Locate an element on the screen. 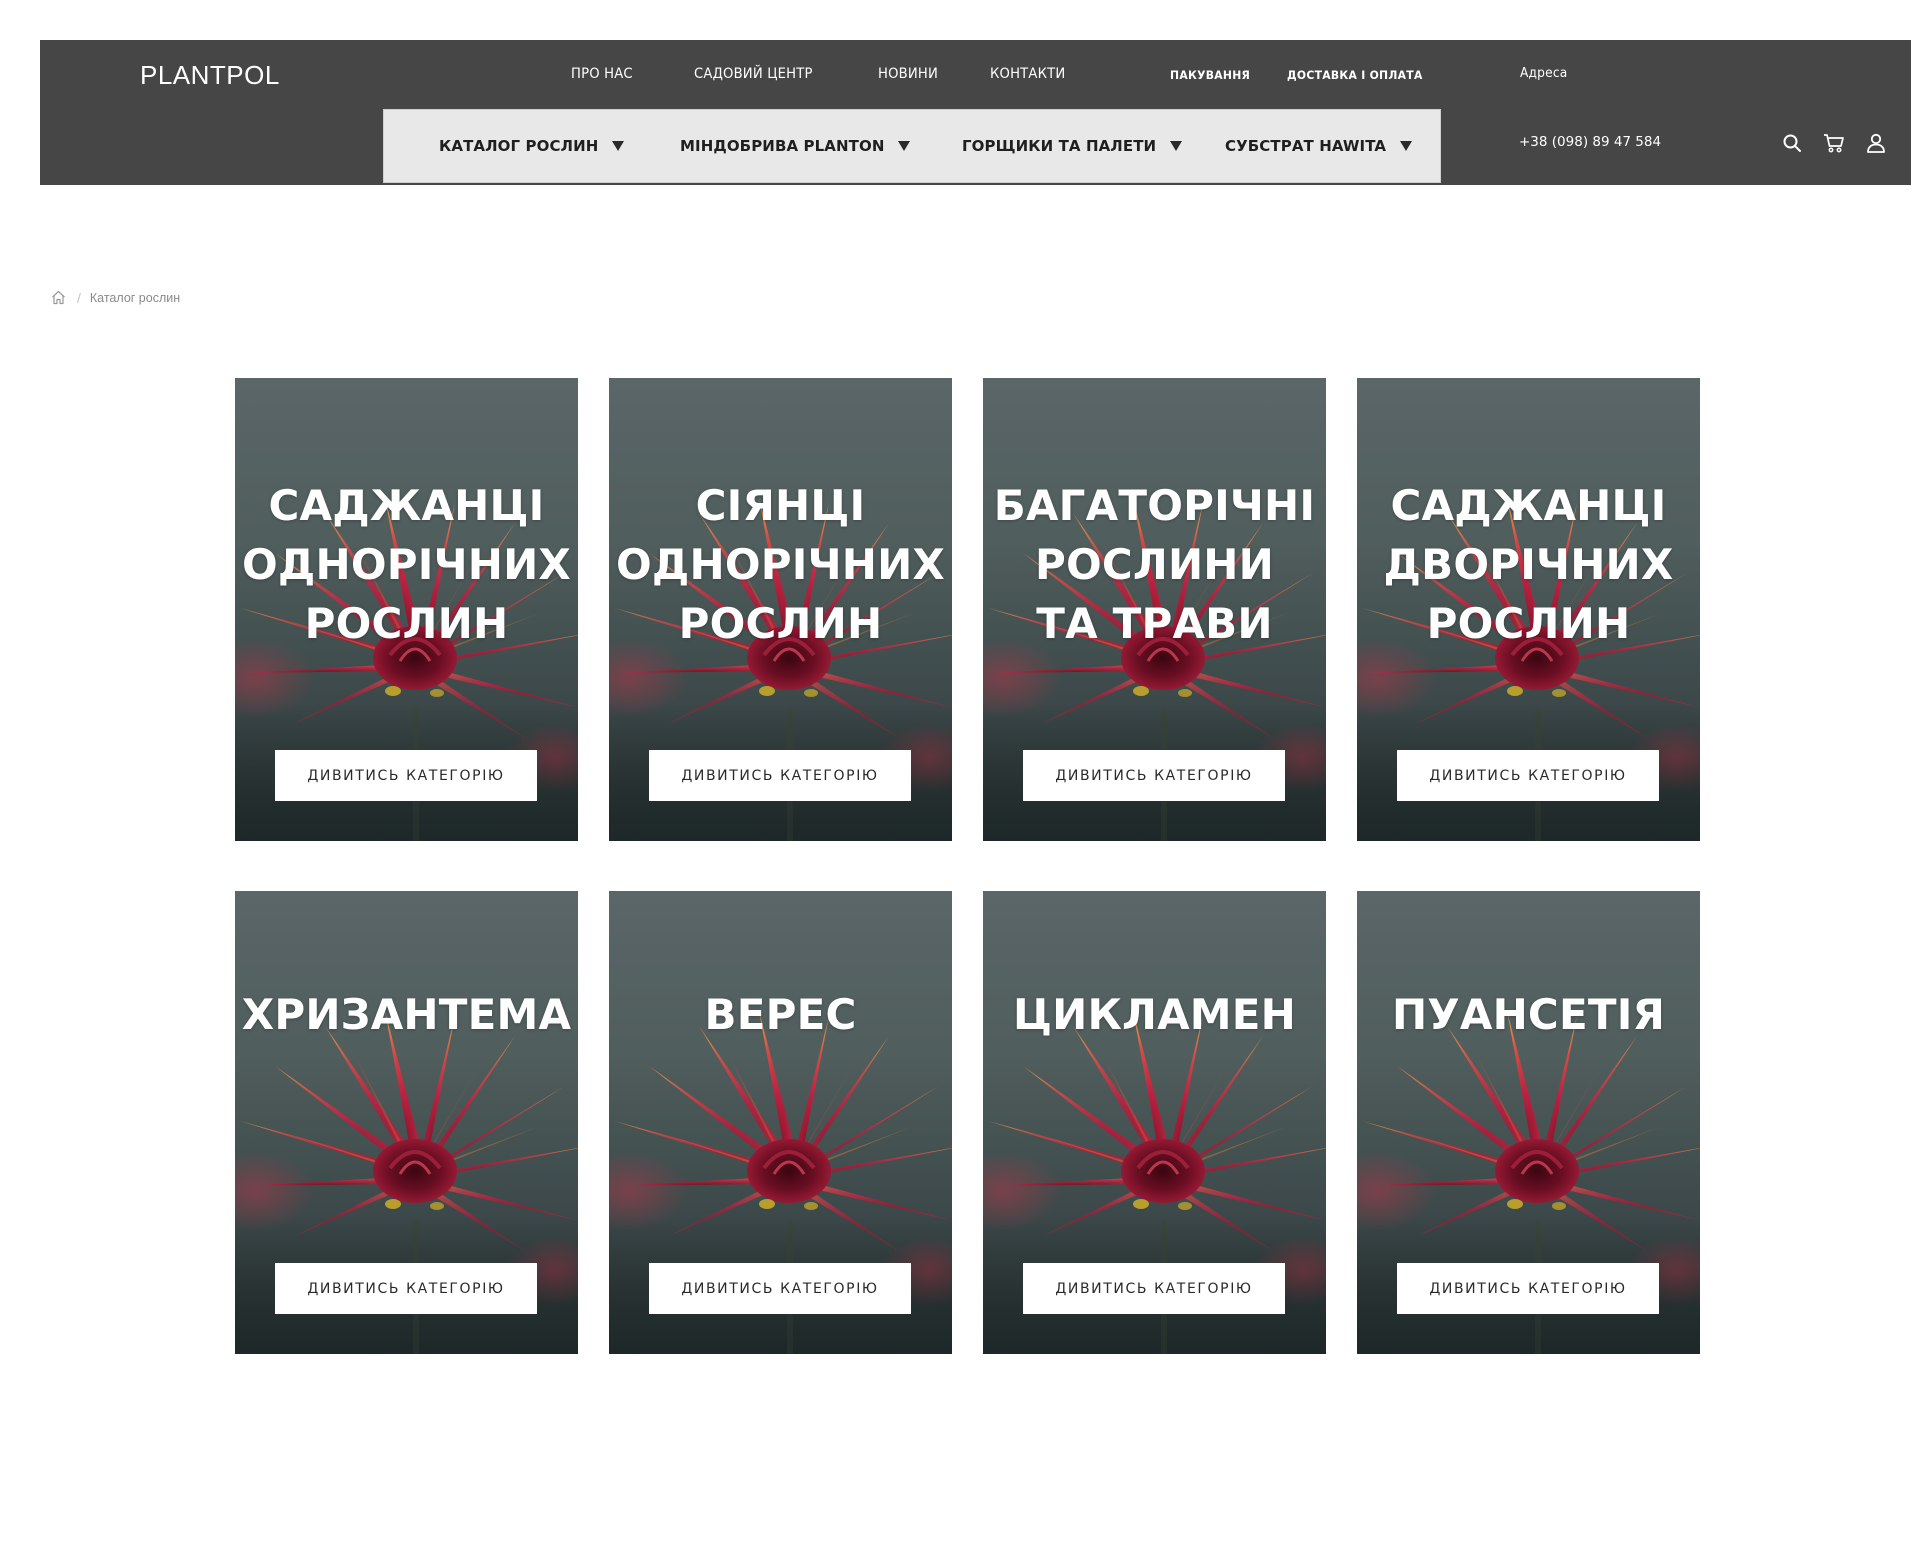  catalog-menu-substrate: СУБСТРАТ HAWITA is located at coordinates (1319, 146).